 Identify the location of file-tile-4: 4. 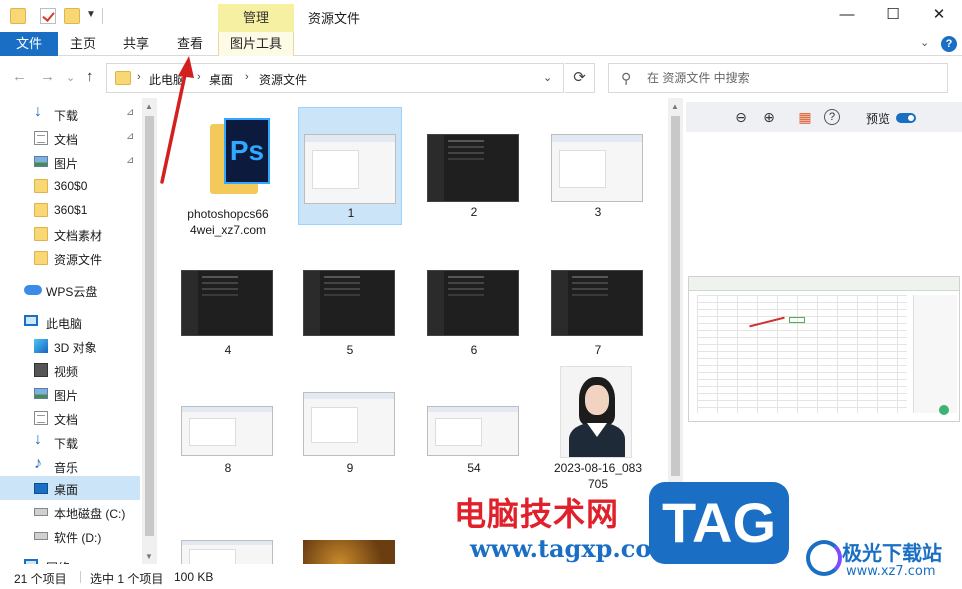
(228, 308).